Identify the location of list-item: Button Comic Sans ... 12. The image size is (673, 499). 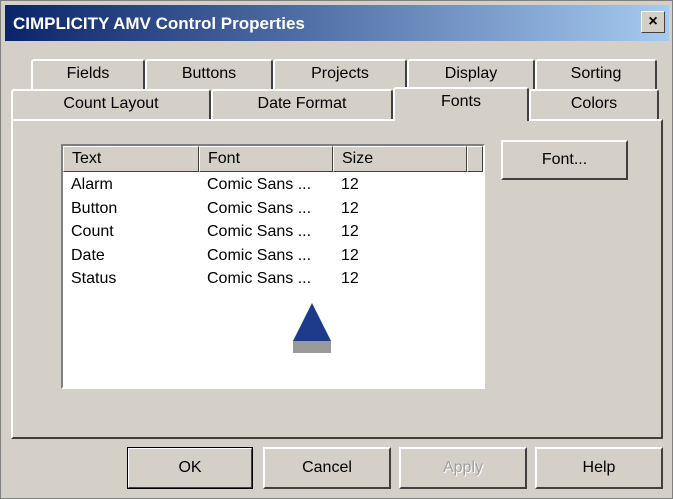
(271, 212).